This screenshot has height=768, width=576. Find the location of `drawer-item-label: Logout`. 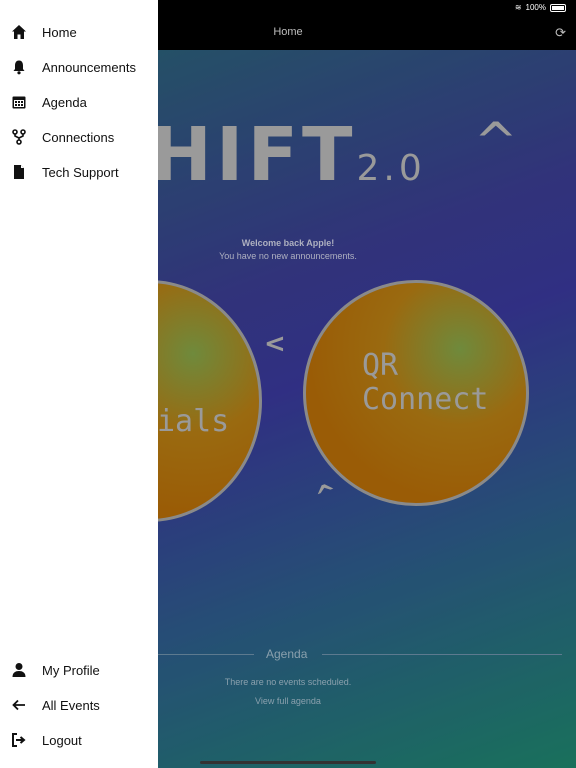

drawer-item-label: Logout is located at coordinates (62, 740).